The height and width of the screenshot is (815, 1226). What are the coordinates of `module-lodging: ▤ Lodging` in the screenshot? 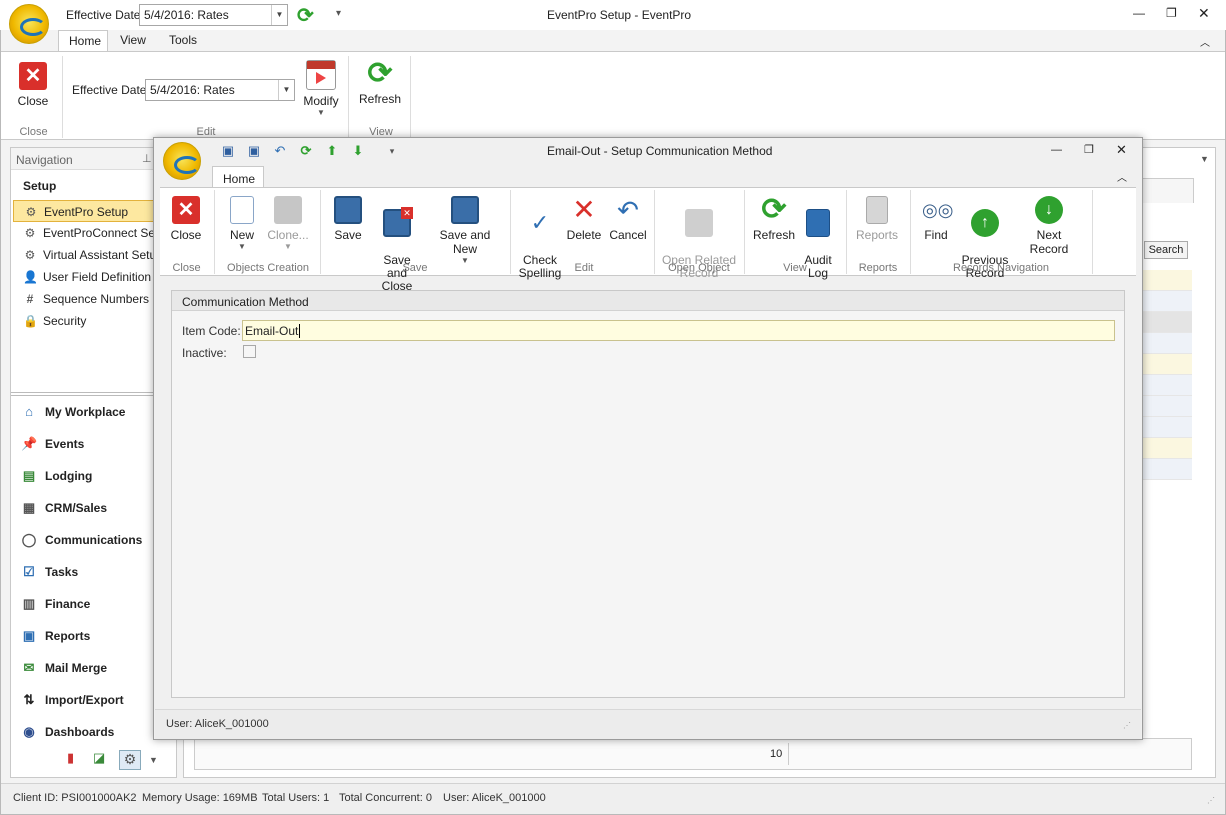 It's located at (93, 476).